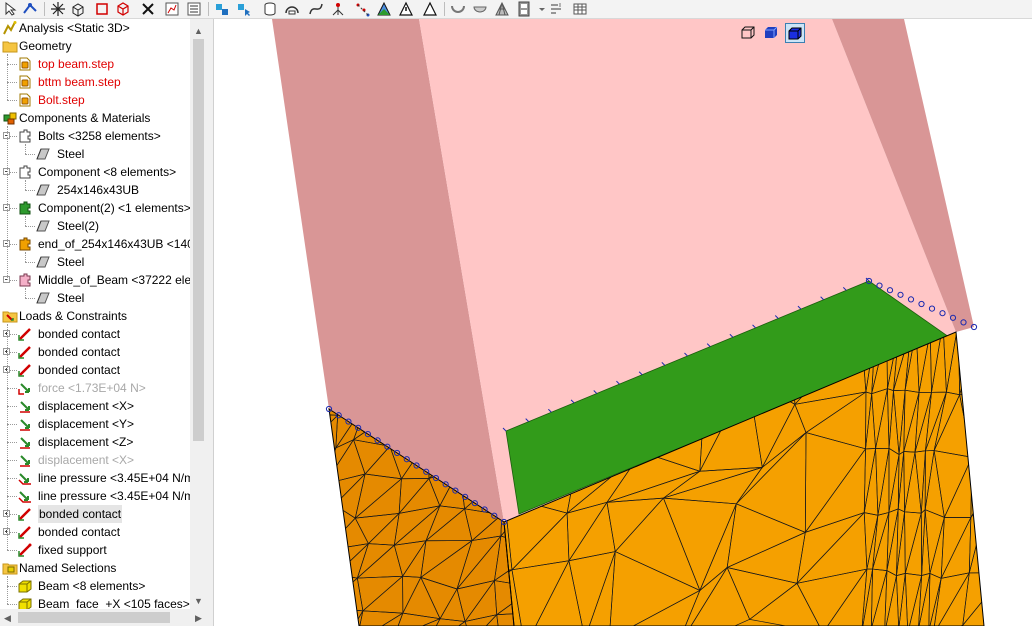  Describe the element at coordinates (198, 618) in the screenshot. I see `scroll-right-icon: ▶` at that location.